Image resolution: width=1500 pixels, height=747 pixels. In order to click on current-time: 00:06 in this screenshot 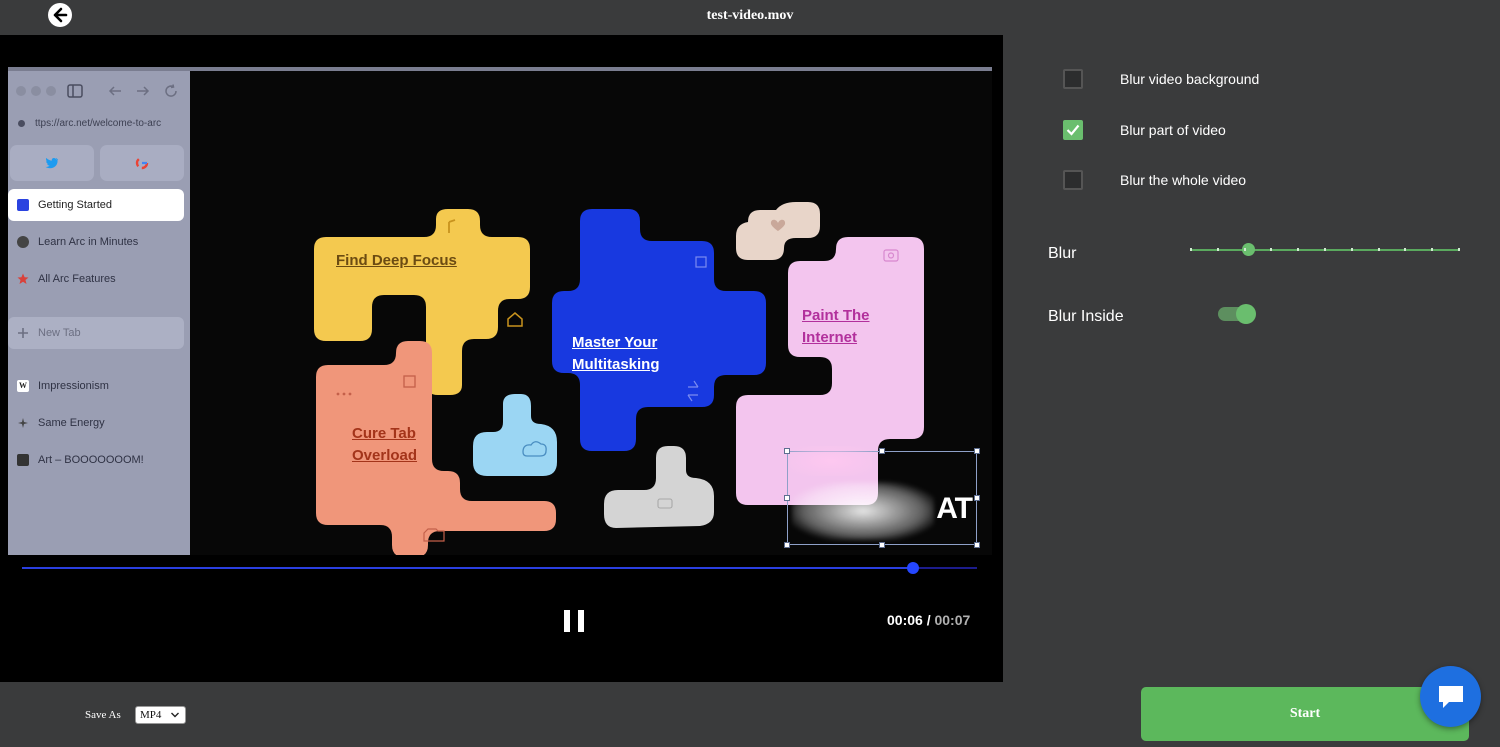, I will do `click(905, 620)`.